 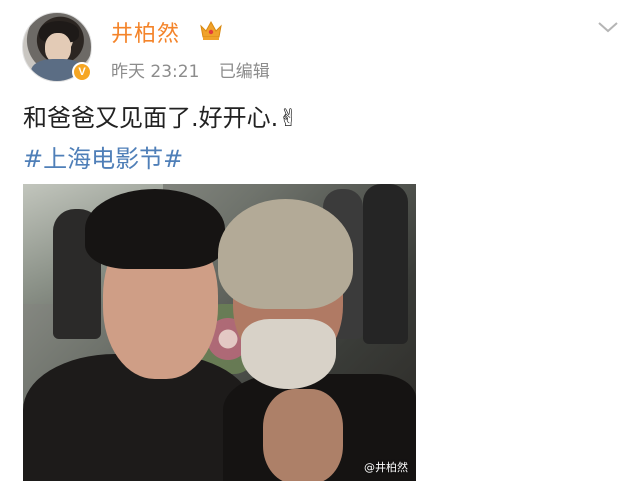 What do you see at coordinates (244, 72) in the screenshot?
I see `edited-label: 已编辑` at bounding box center [244, 72].